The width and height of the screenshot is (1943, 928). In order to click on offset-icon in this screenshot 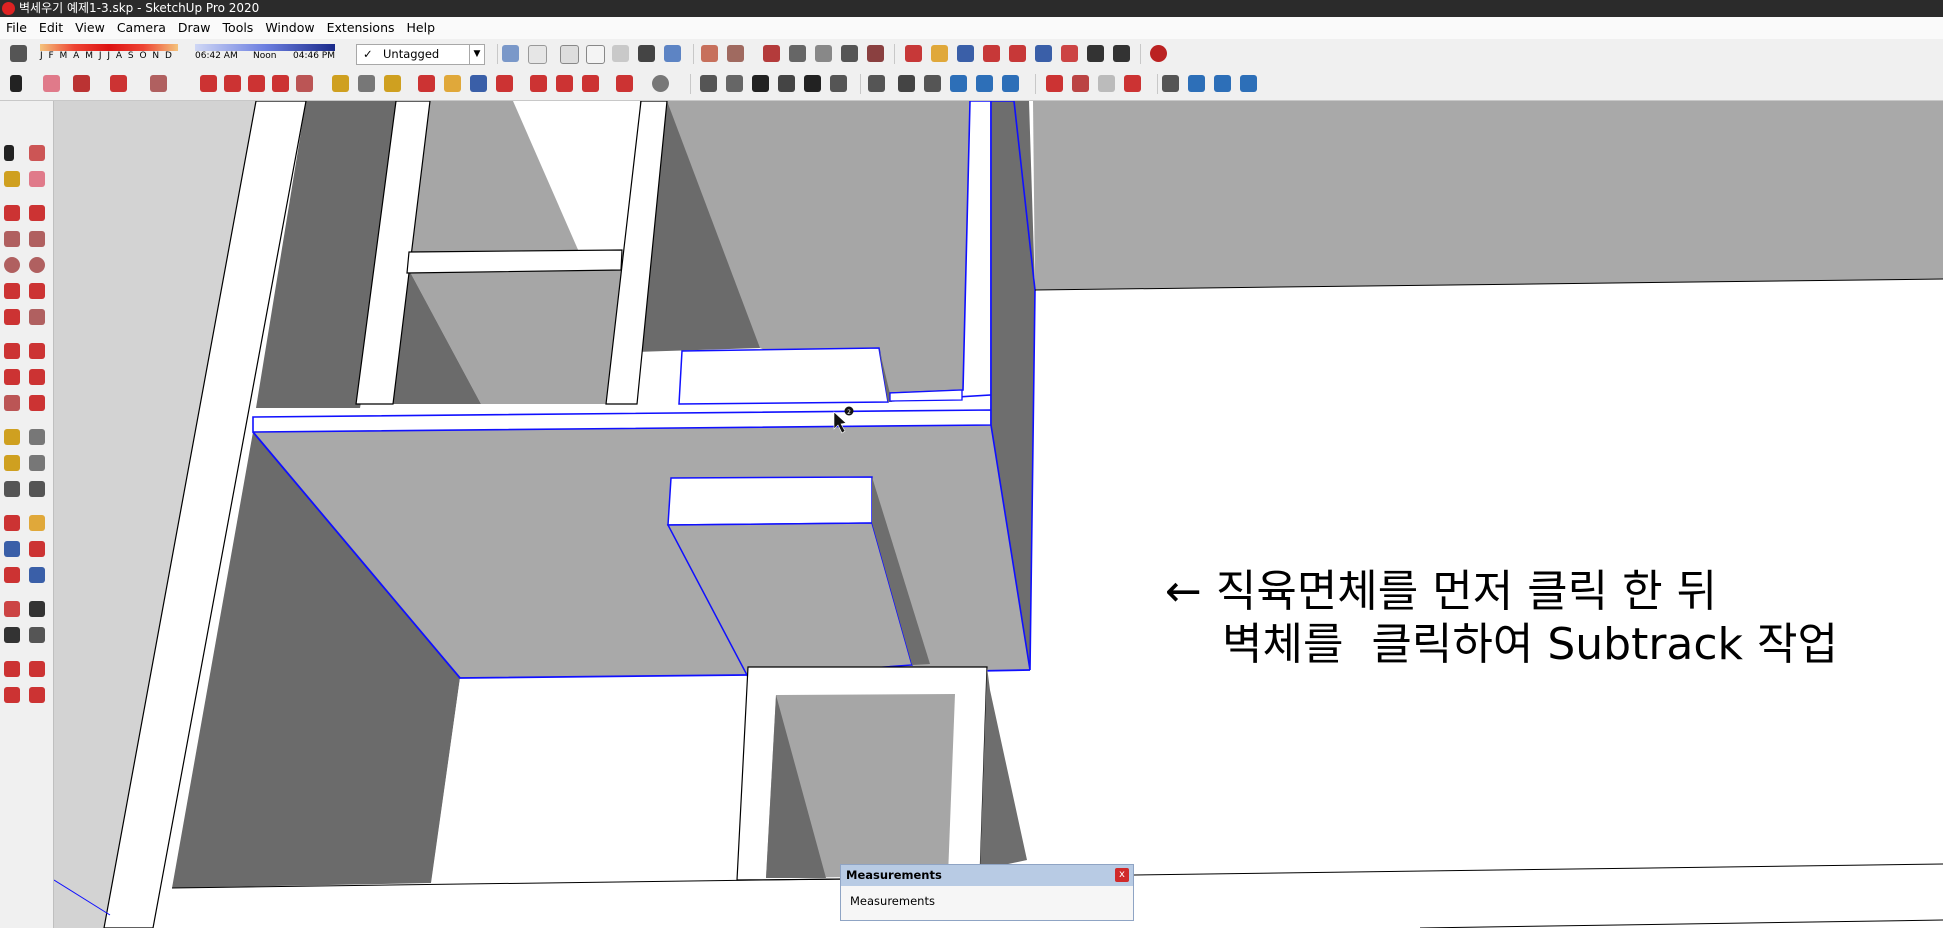, I will do `click(37, 403)`.